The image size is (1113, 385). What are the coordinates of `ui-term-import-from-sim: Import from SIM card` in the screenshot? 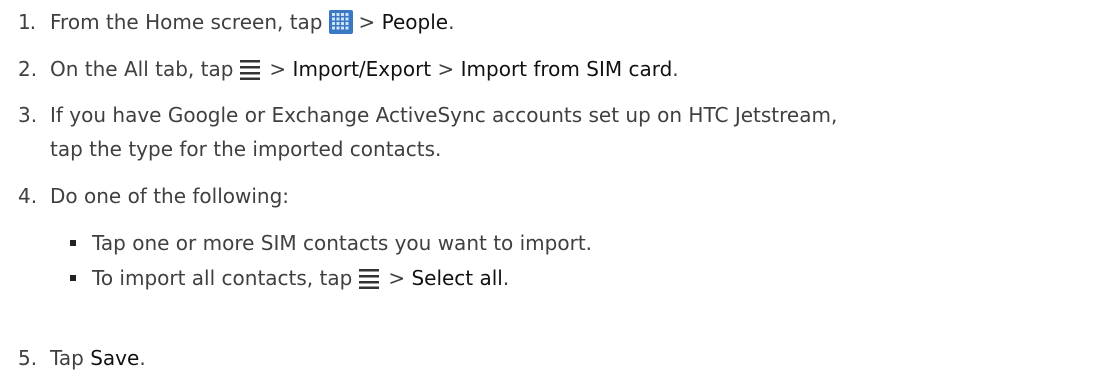 It's located at (566, 69).